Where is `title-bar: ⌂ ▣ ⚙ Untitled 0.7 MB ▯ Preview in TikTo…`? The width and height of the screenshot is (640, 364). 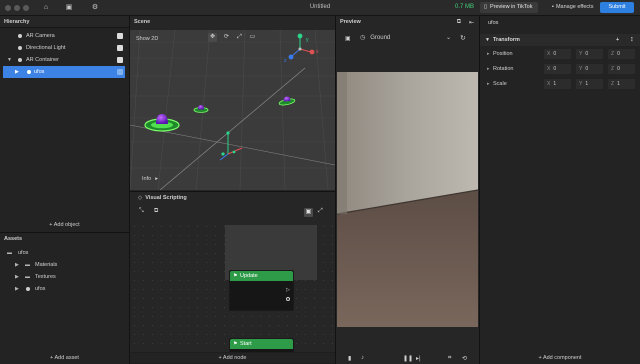
title-bar: ⌂ ▣ ⚙ Untitled 0.7 MB ▯ Preview in TikTo… is located at coordinates (320, 8).